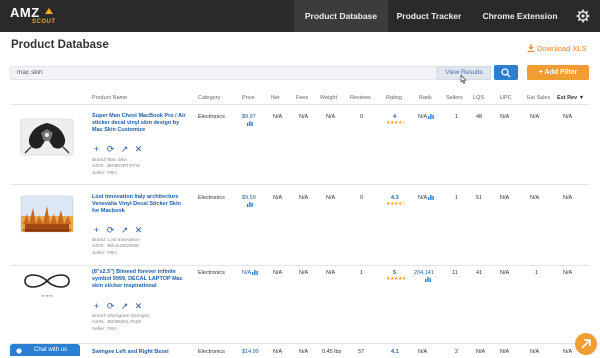  Describe the element at coordinates (209, 98) in the screenshot. I see `column-header-category: Category` at that location.